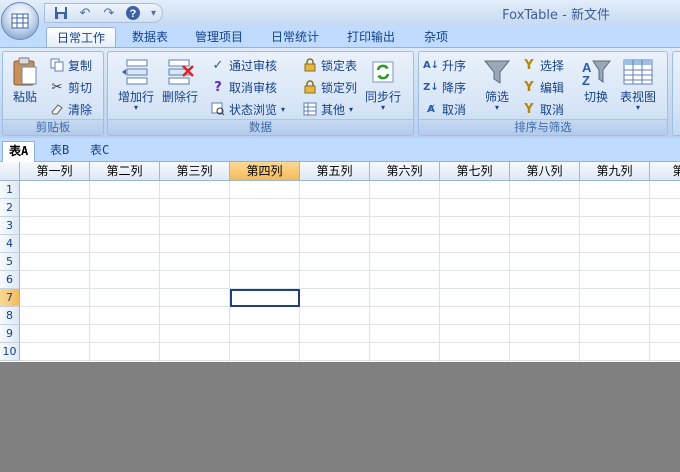  Describe the element at coordinates (444, 65) in the screenshot. I see `sort-ascending-button: A↓ 升序` at that location.